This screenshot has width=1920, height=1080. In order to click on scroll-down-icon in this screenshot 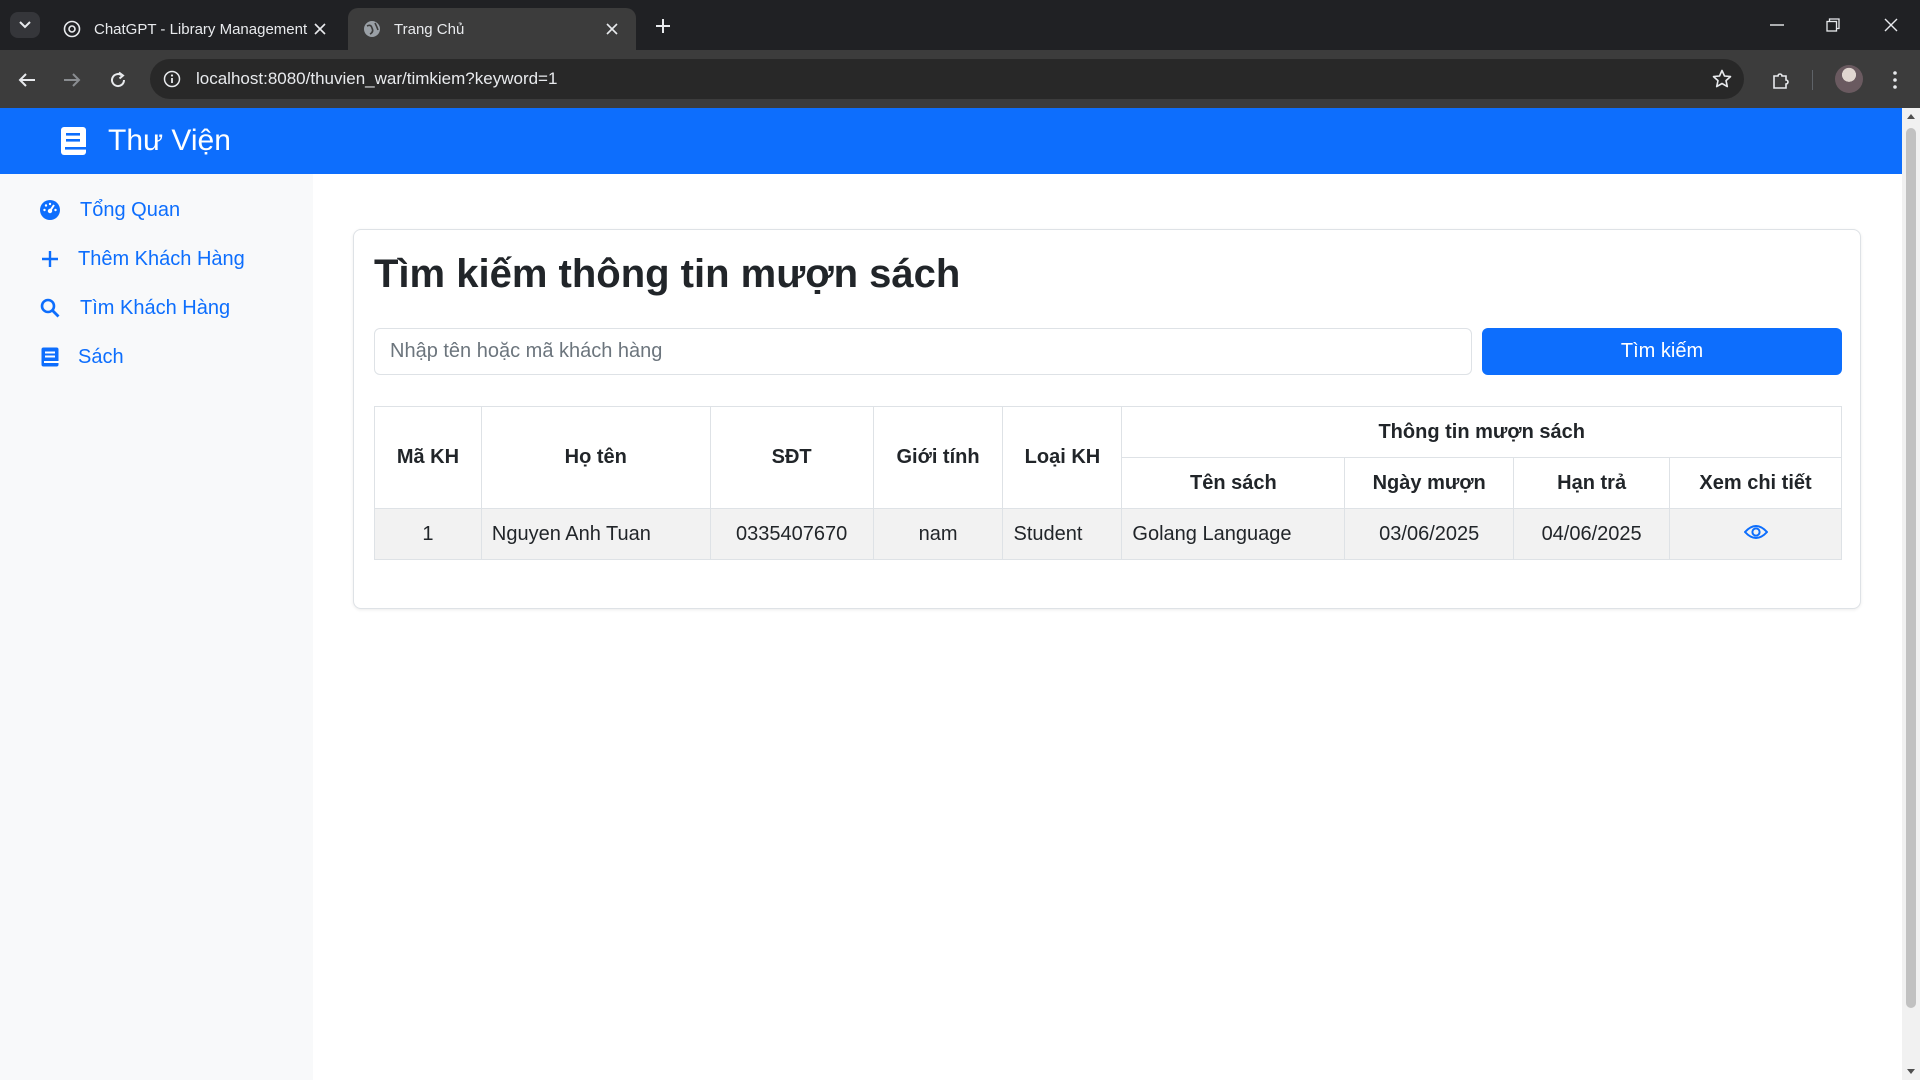, I will do `click(1911, 1071)`.